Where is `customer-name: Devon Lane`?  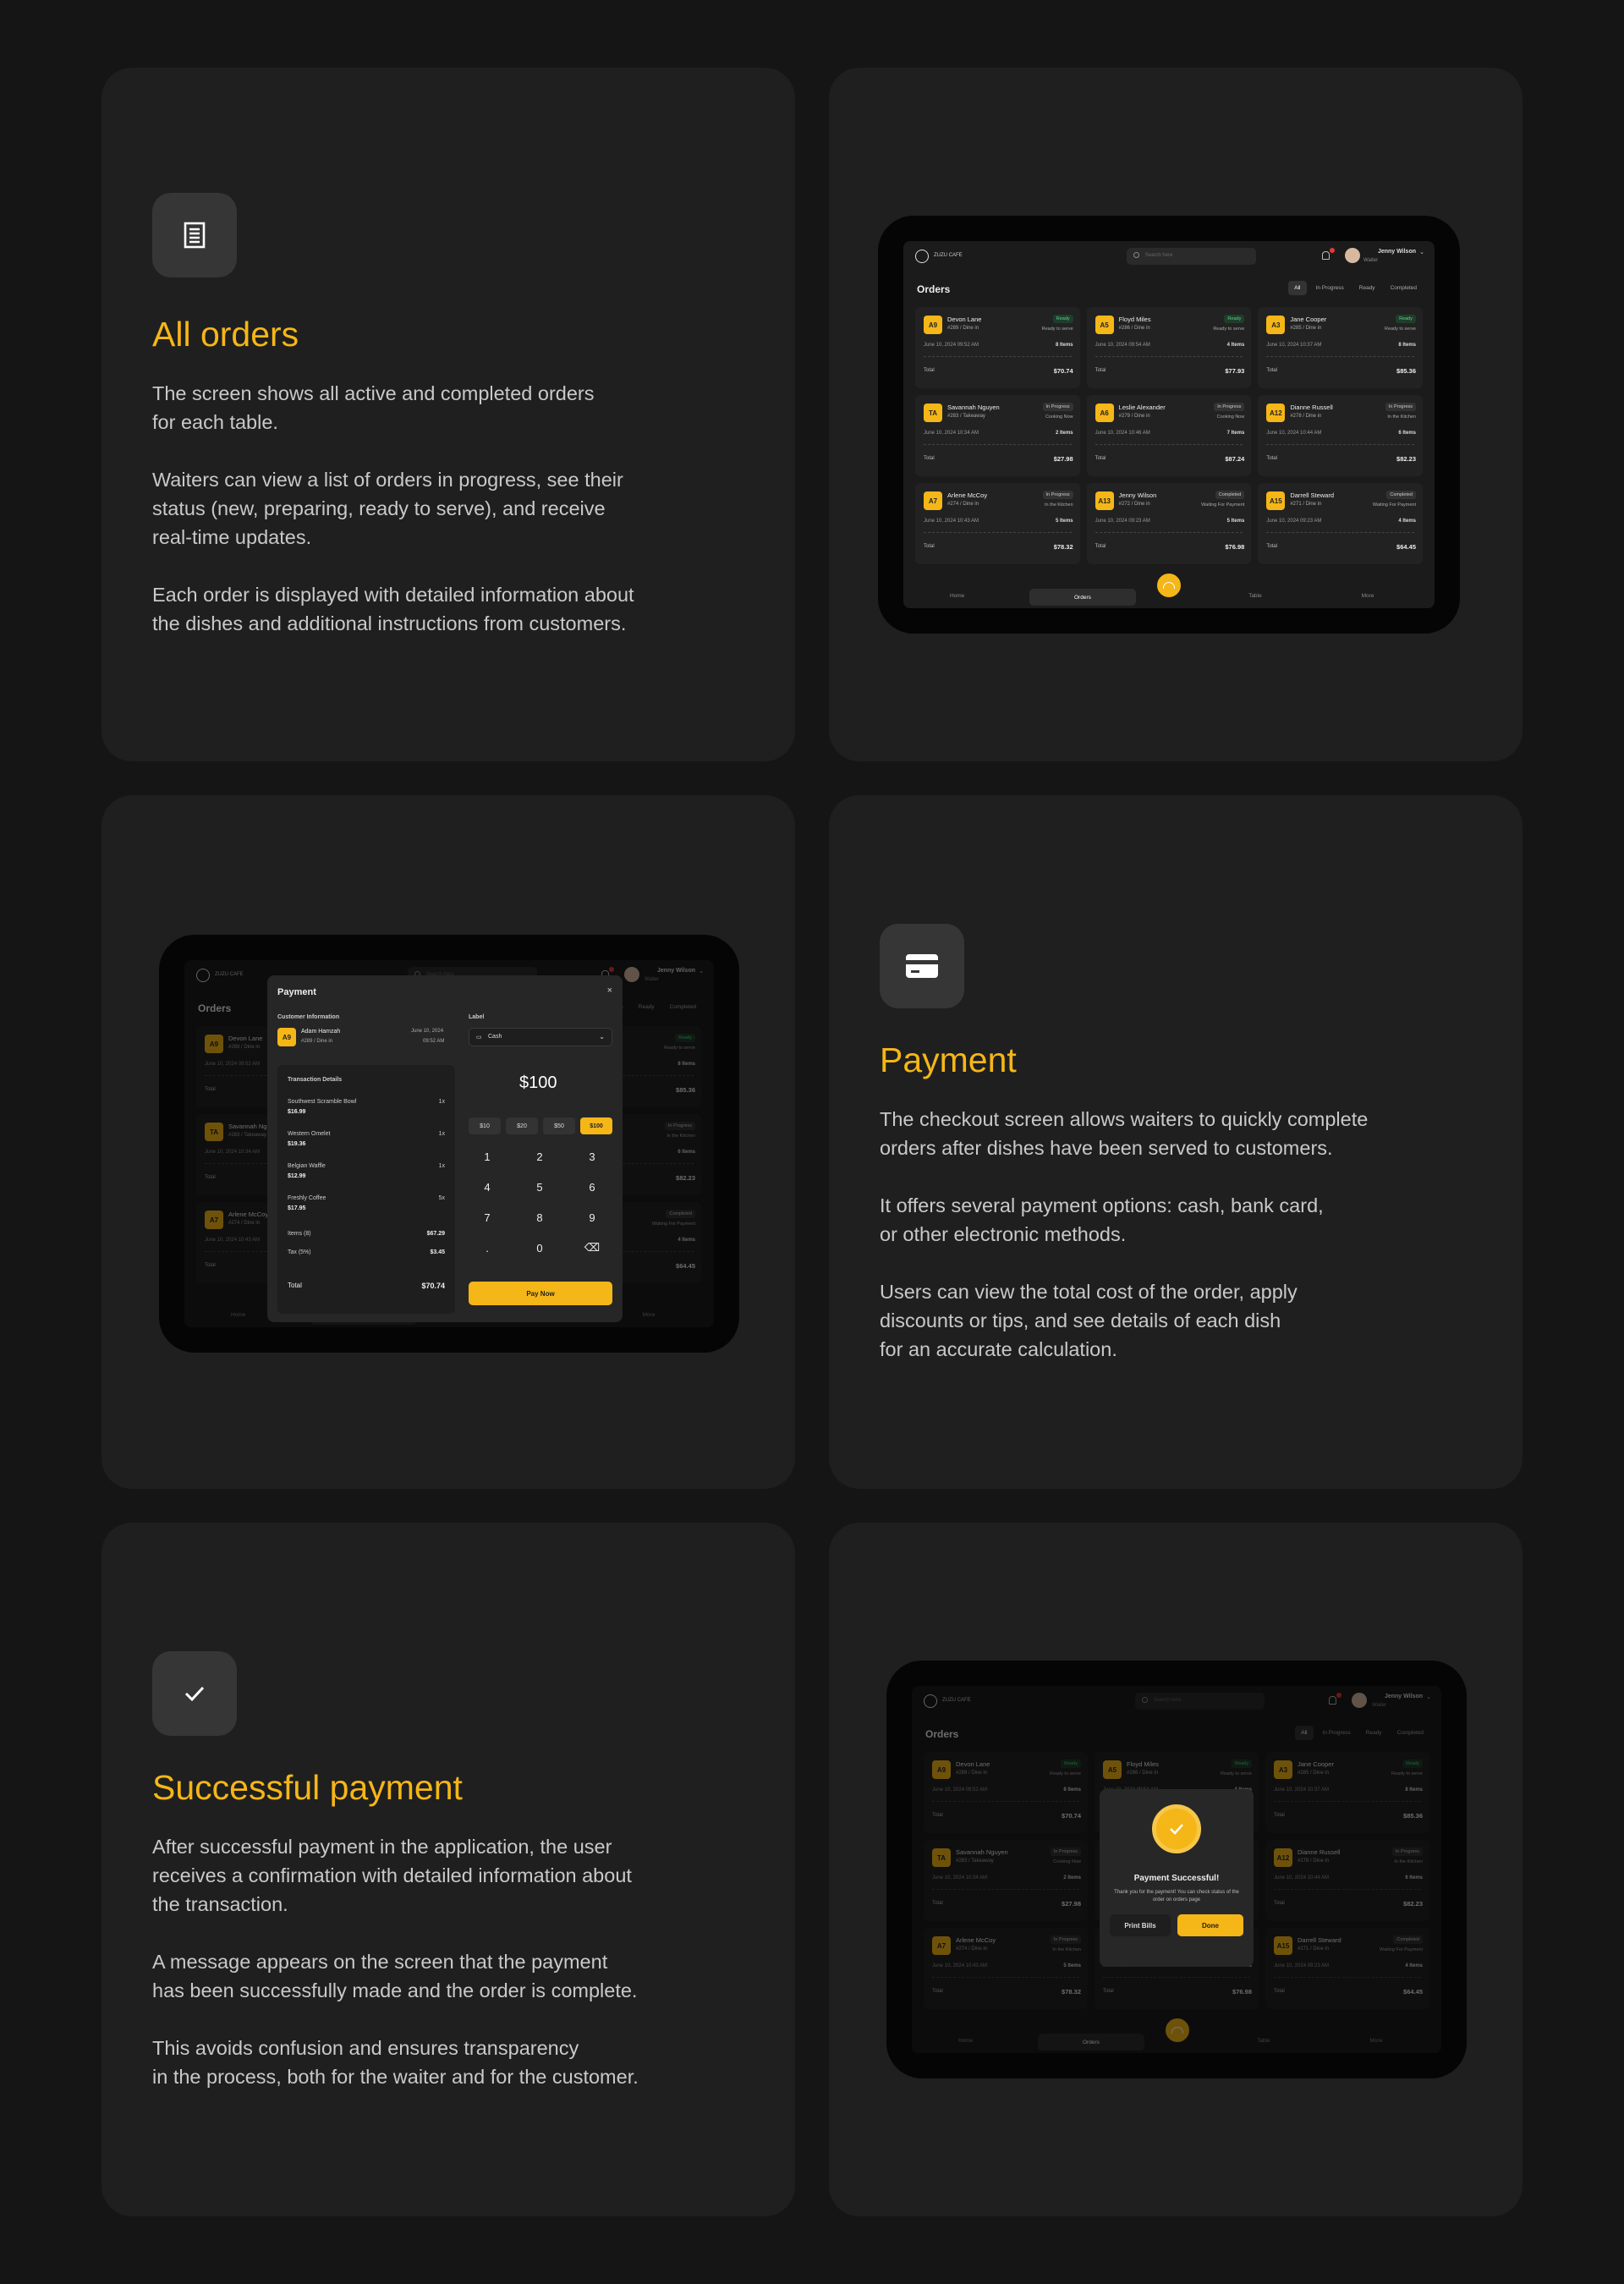
customer-name: Devon Lane is located at coordinates (964, 319).